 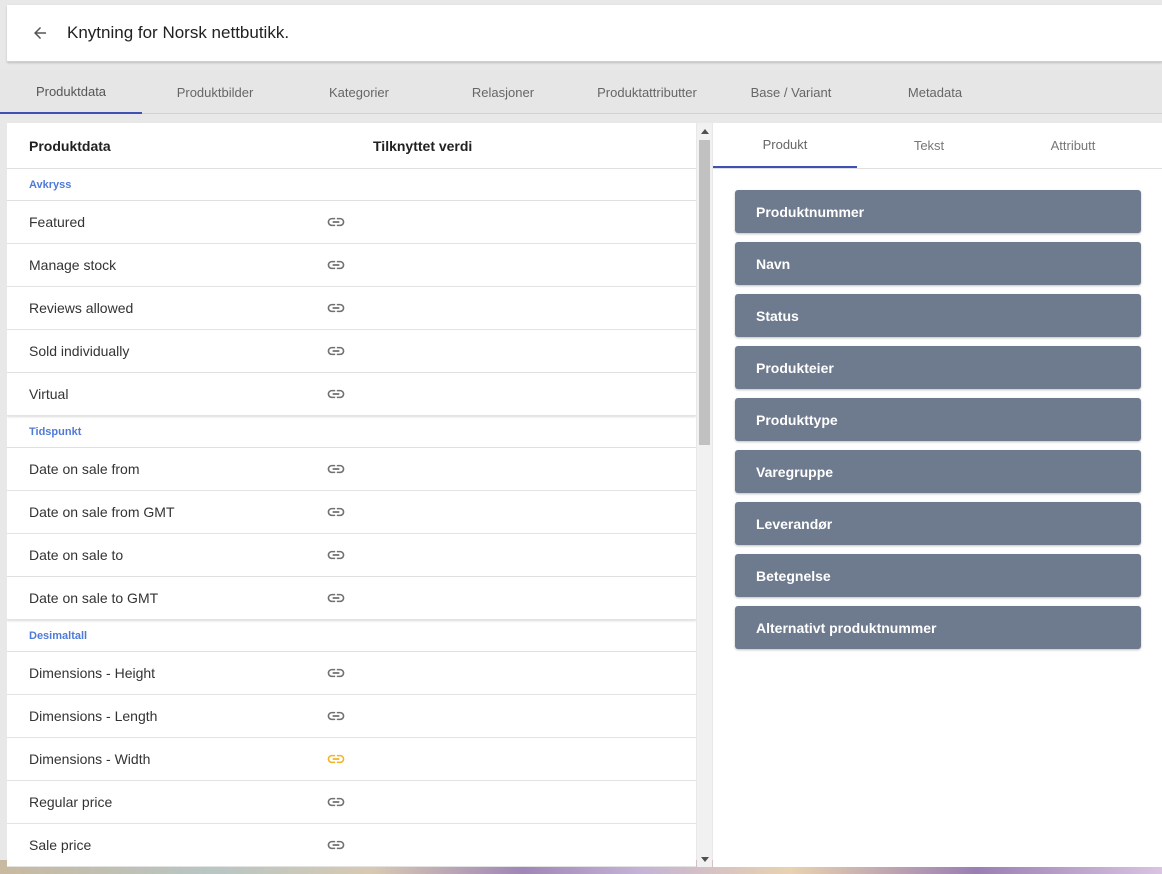 I want to click on tab-relasjoner: Relasjoner, so click(x=503, y=92).